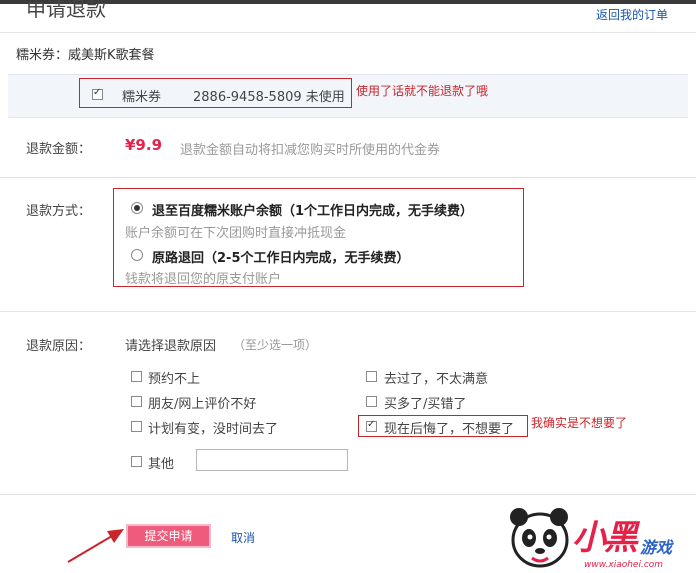 The width and height of the screenshot is (696, 573). I want to click on reason-label: 去过了，不太满意, so click(436, 379).